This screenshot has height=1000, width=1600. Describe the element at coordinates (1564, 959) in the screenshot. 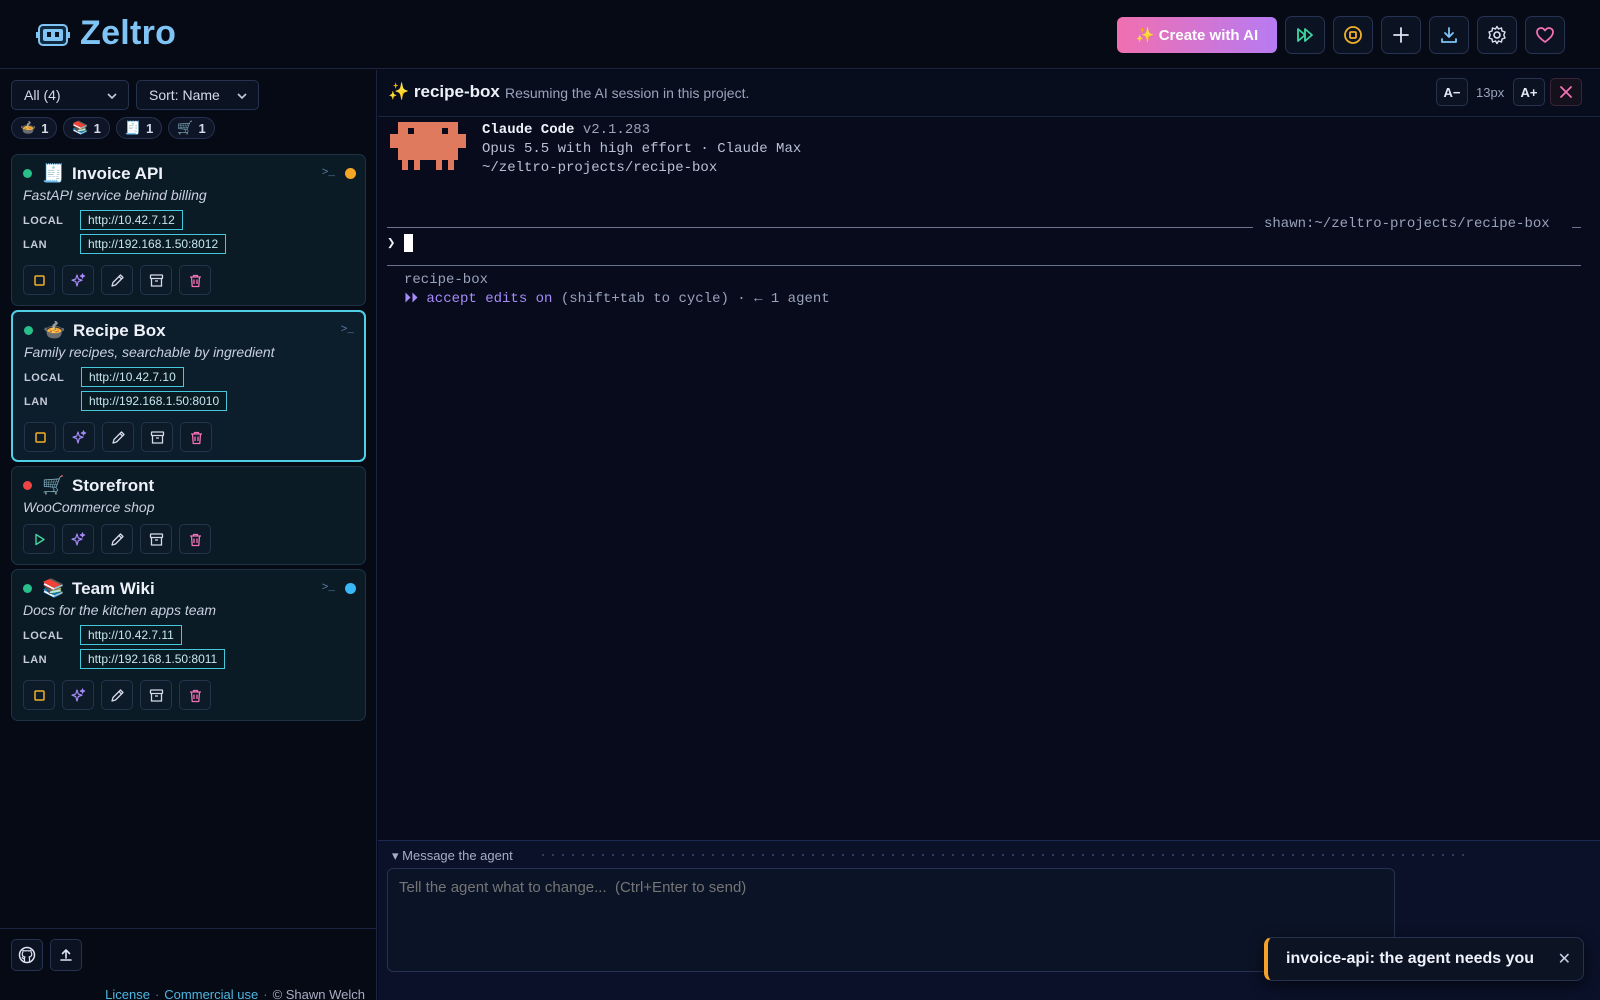

I see `toast-close-button: ✕` at that location.